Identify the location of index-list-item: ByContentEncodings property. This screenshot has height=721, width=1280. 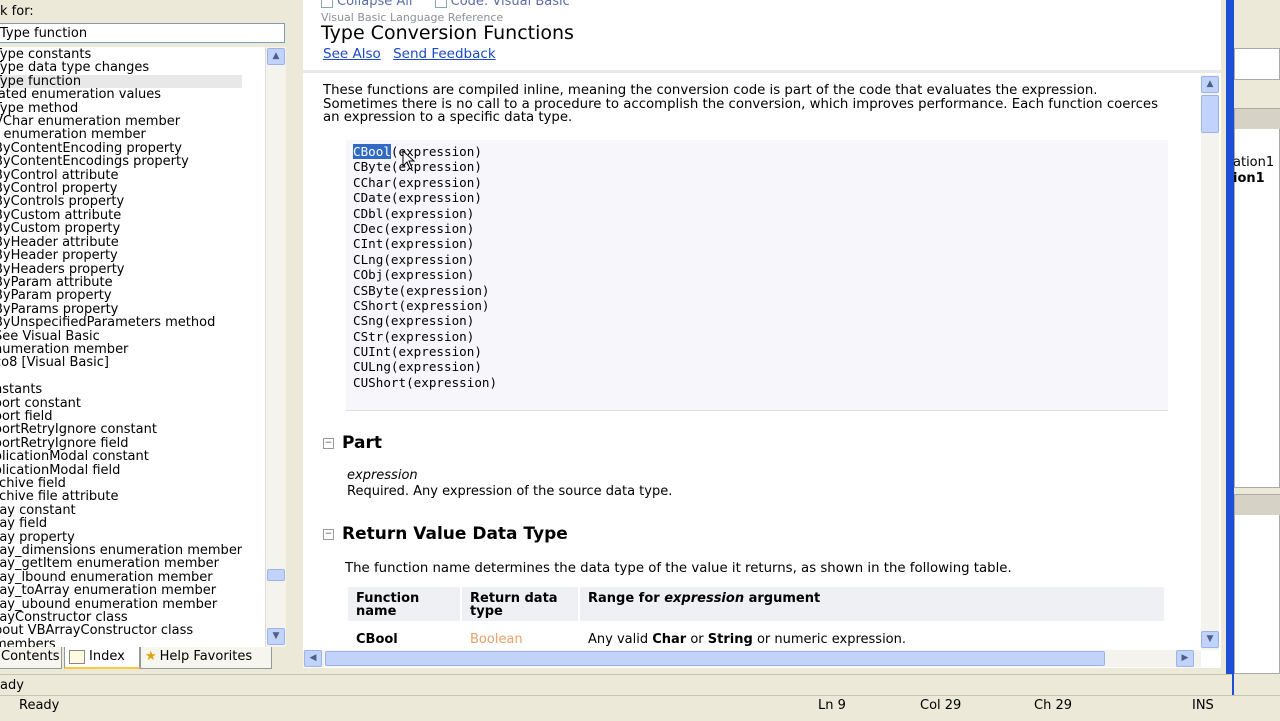
(121, 162).